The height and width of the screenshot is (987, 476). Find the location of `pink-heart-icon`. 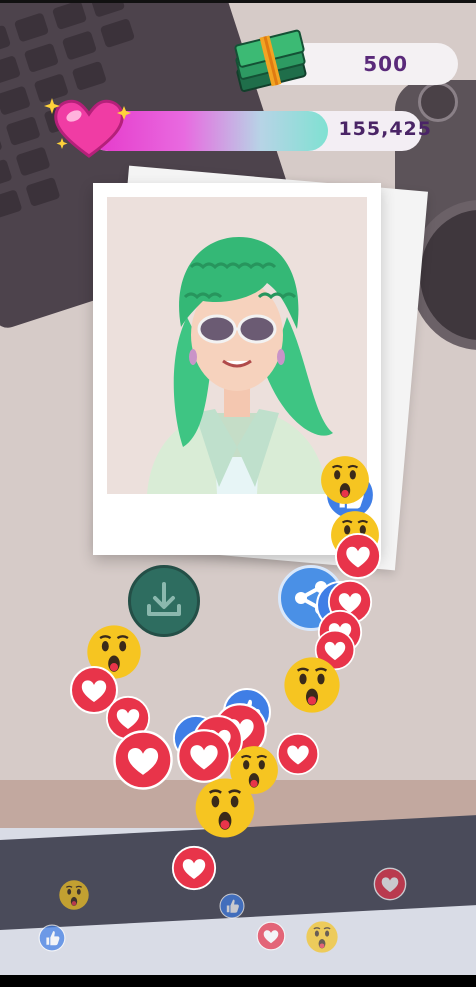

pink-heart-icon is located at coordinates (87, 128).